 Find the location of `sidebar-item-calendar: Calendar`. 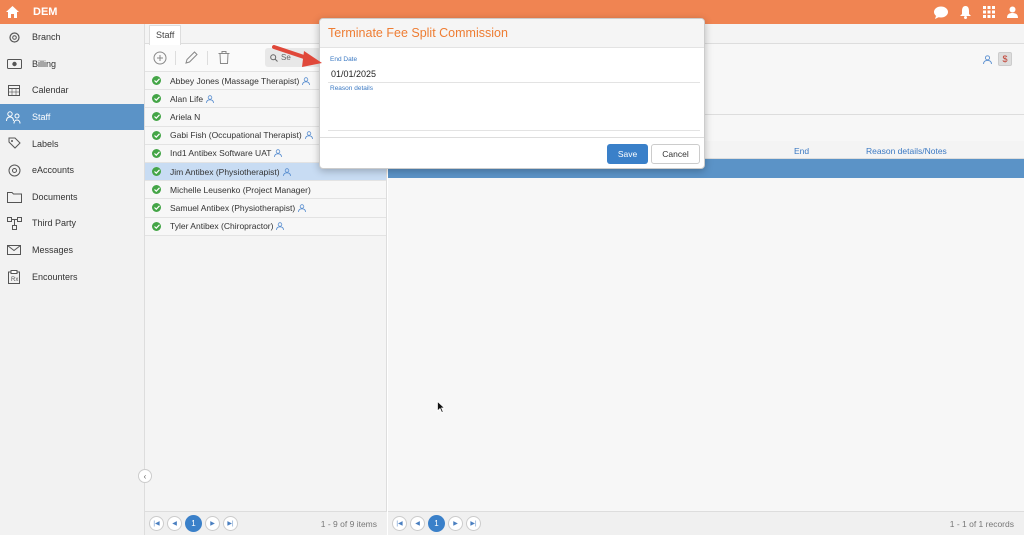

sidebar-item-calendar: Calendar is located at coordinates (72, 90).